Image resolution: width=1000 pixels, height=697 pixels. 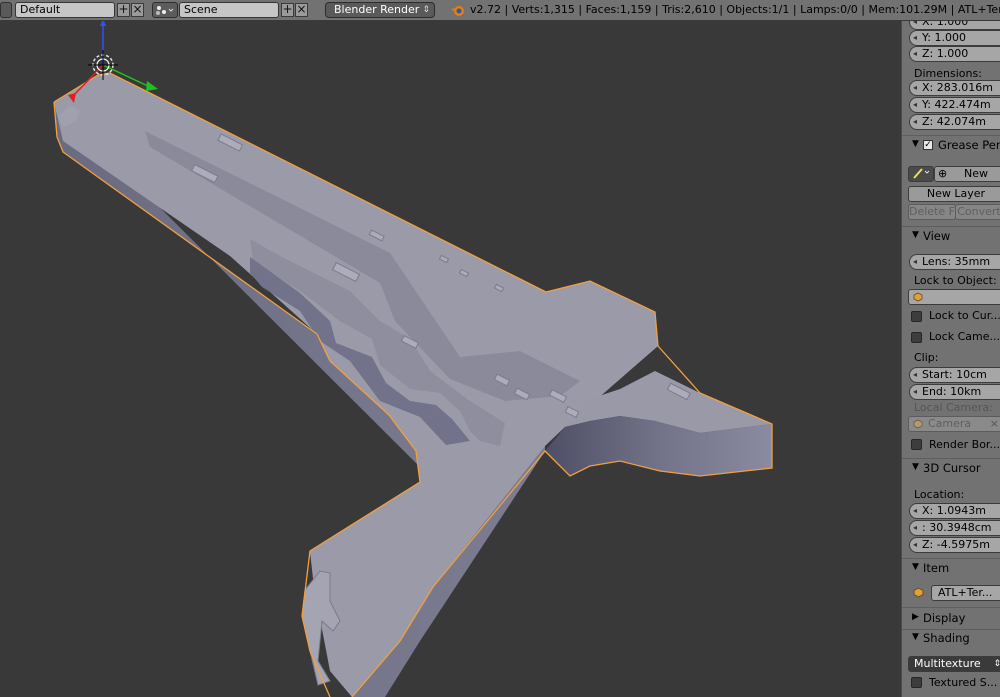 What do you see at coordinates (137, 10) in the screenshot?
I see `delete-screen-icon: ×` at bounding box center [137, 10].